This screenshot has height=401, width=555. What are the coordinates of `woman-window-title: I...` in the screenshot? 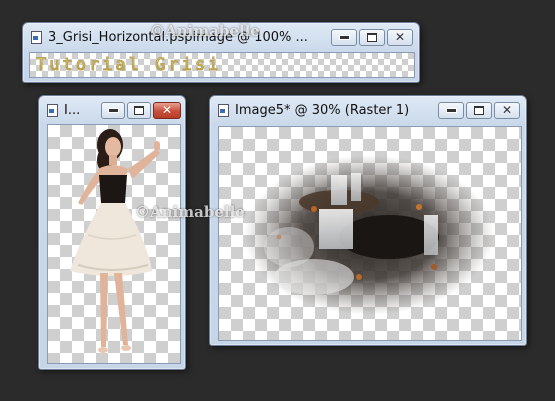 It's located at (72, 110).